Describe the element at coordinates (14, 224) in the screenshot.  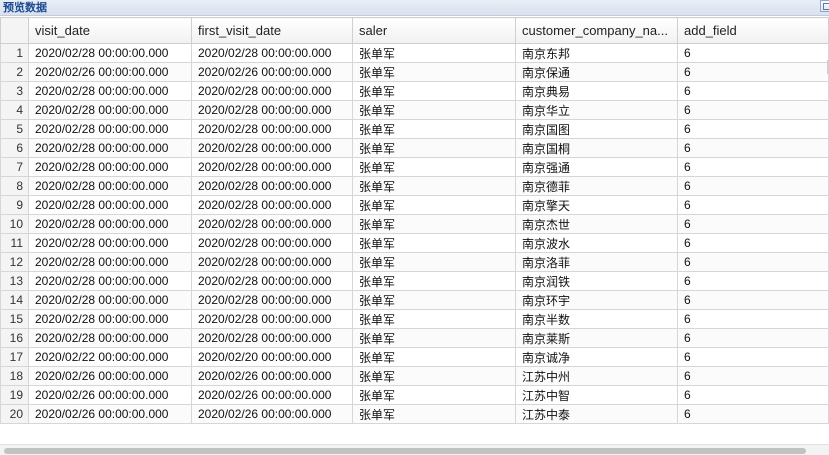
I see `row-number: 10` at that location.